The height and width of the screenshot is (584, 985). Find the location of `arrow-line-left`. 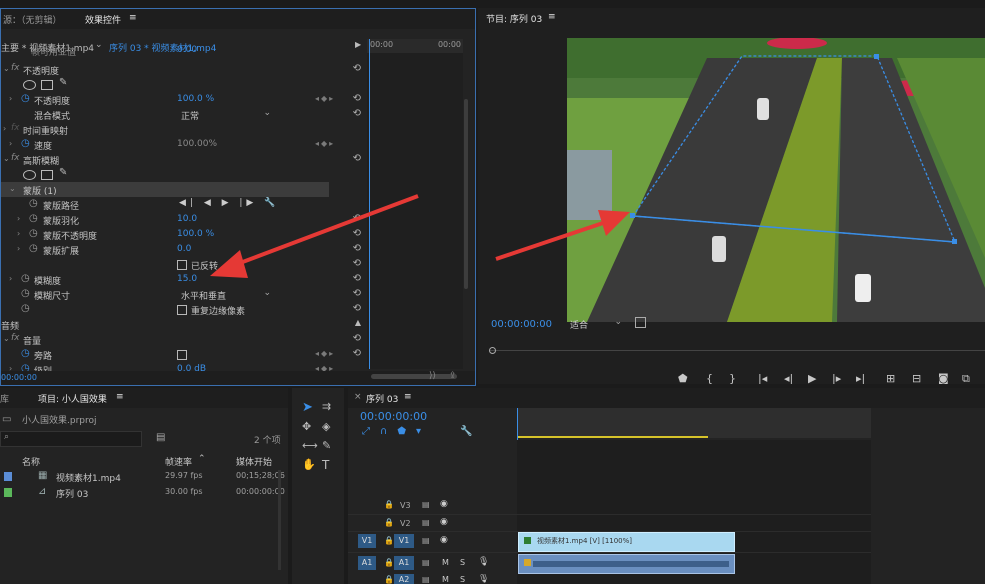

arrow-line-left is located at coordinates (325, 231).